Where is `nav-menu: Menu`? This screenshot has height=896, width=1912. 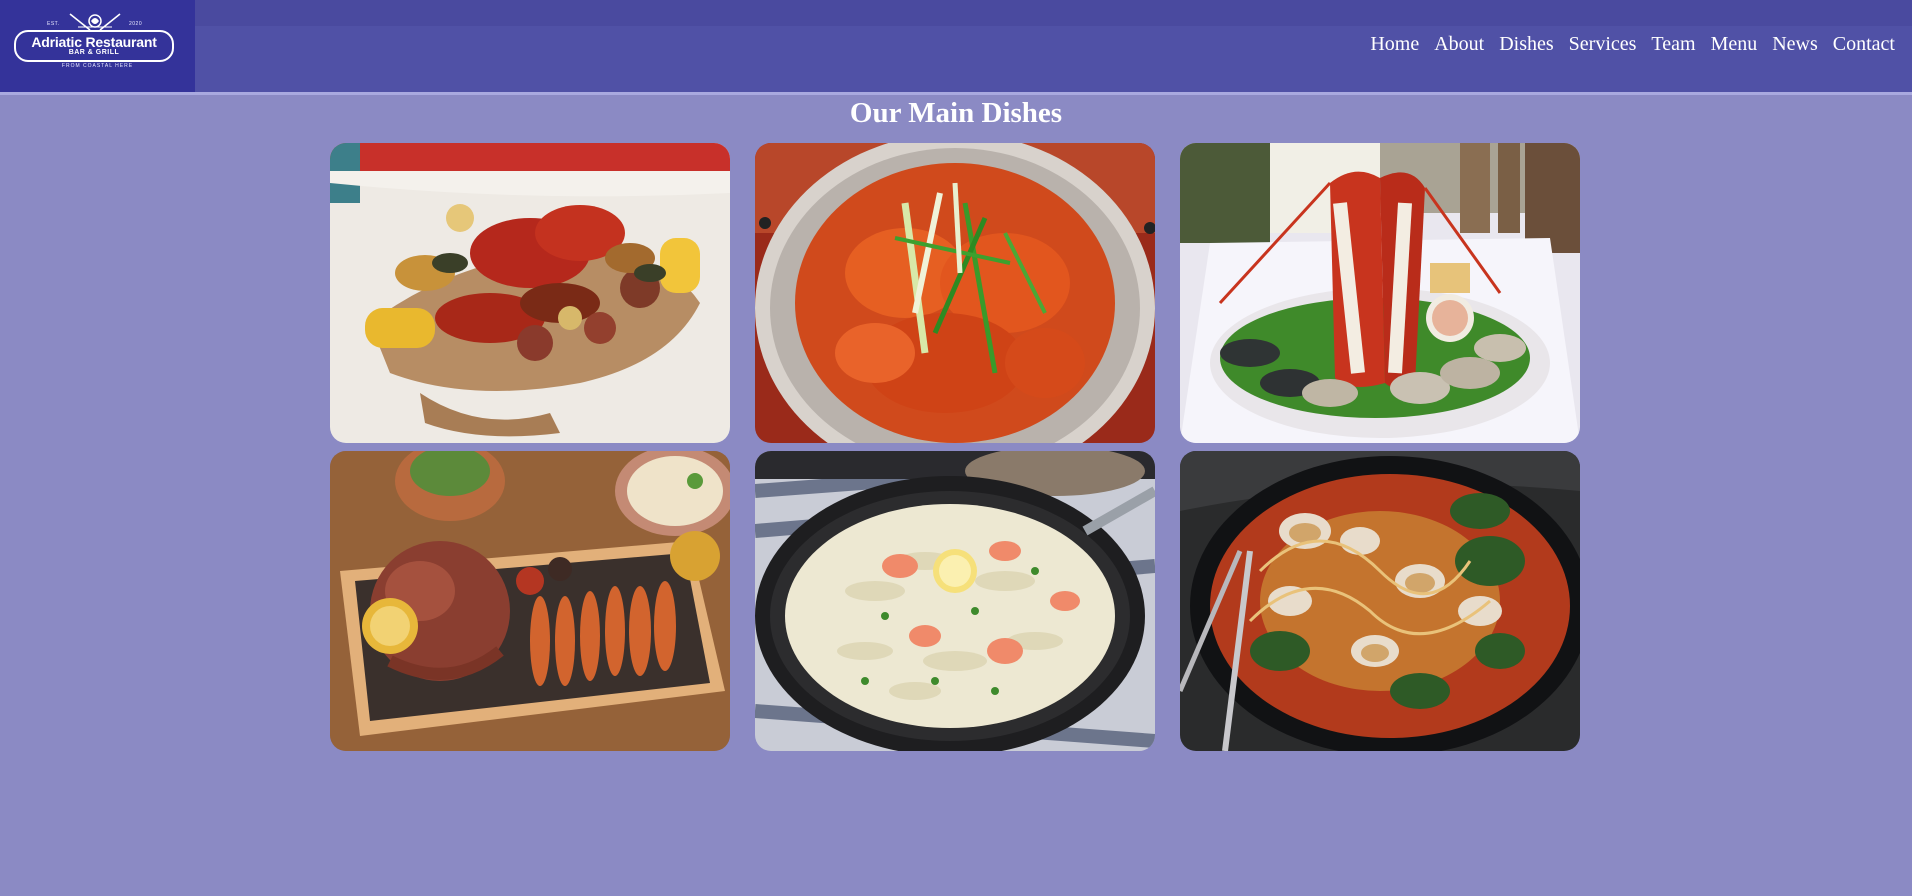
nav-menu: Menu is located at coordinates (1734, 44).